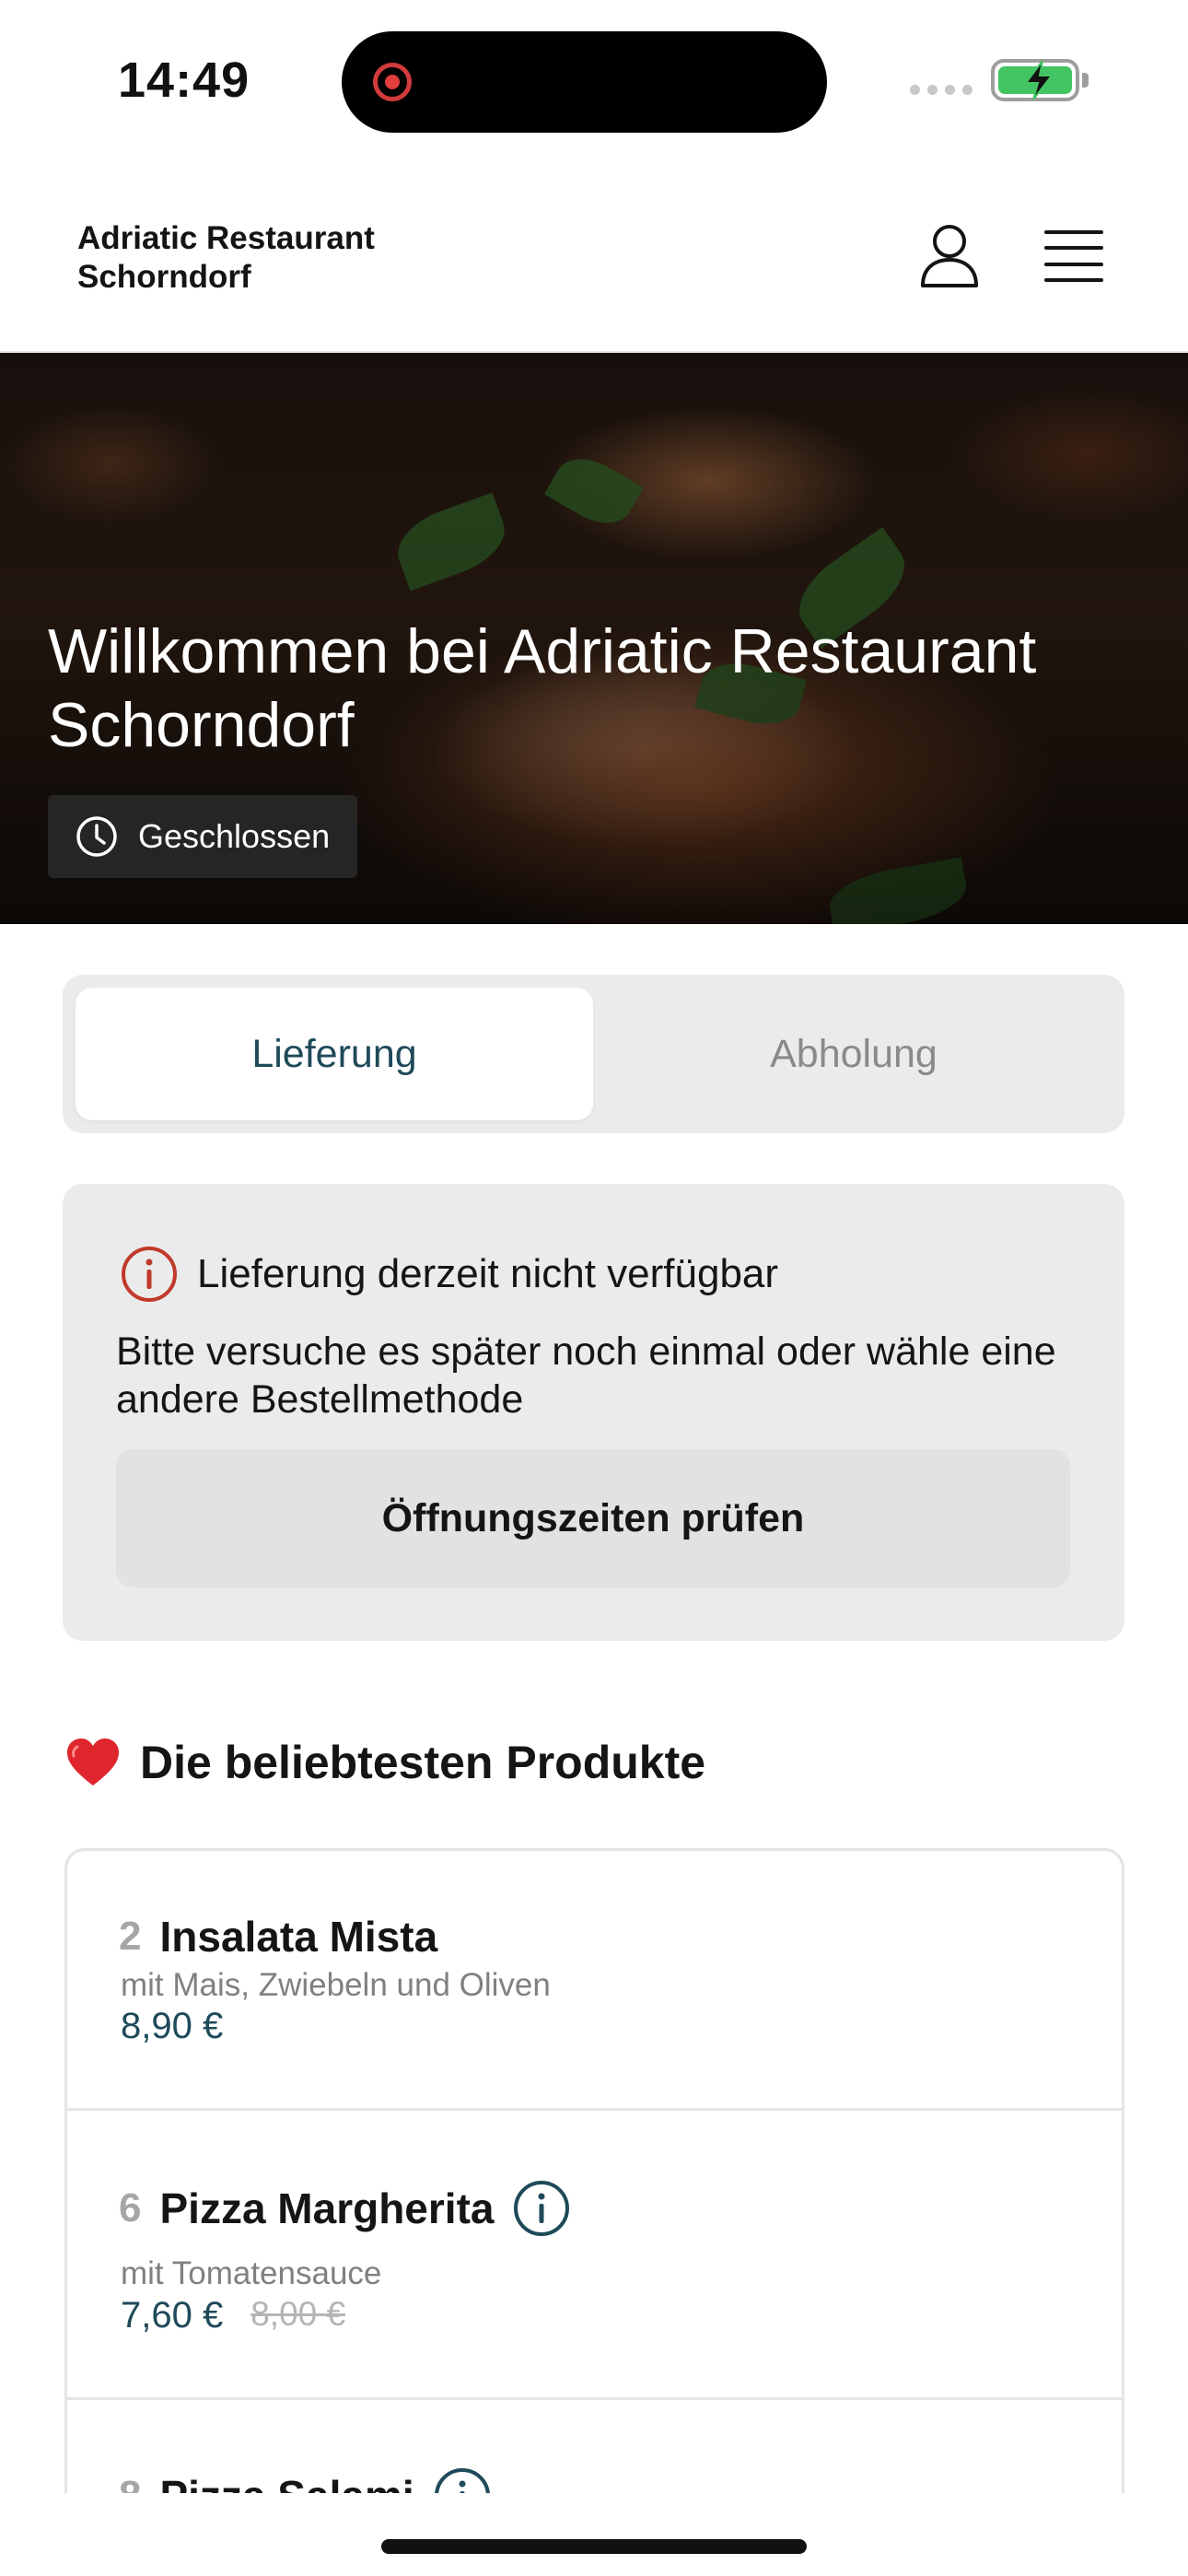 The image size is (1188, 2576). I want to click on product-header: 6 Pizza Margherita, so click(345, 2208).